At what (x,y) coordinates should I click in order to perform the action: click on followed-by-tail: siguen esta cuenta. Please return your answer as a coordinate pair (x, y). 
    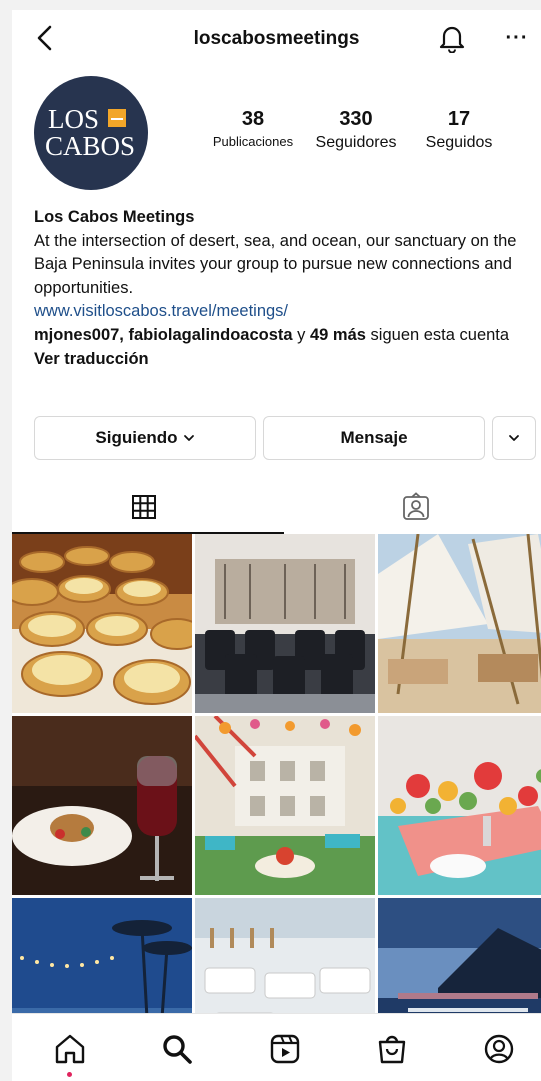
    Looking at the image, I should click on (437, 334).